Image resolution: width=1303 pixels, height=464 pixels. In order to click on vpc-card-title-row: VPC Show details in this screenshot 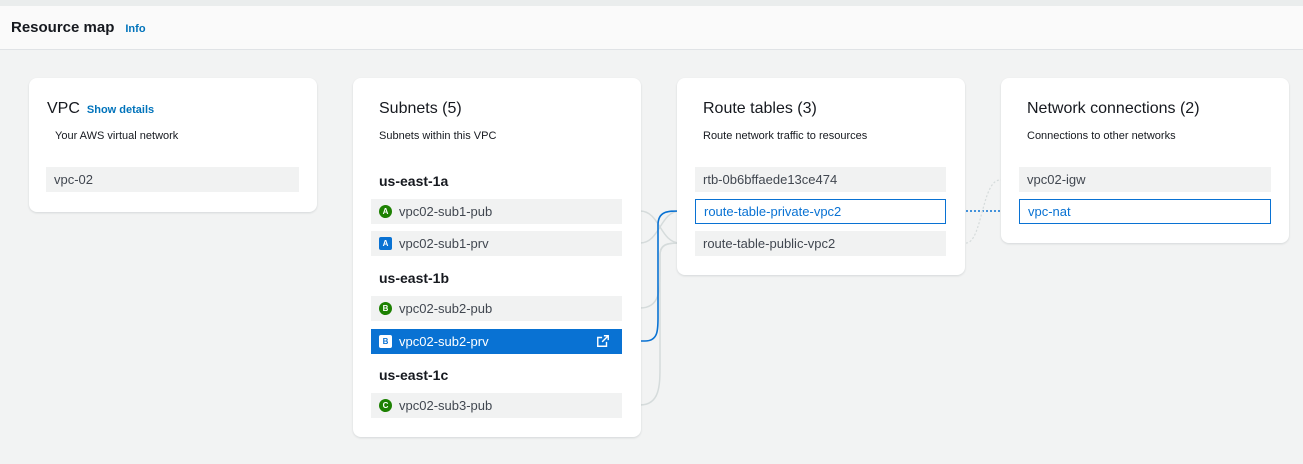, I will do `click(100, 109)`.